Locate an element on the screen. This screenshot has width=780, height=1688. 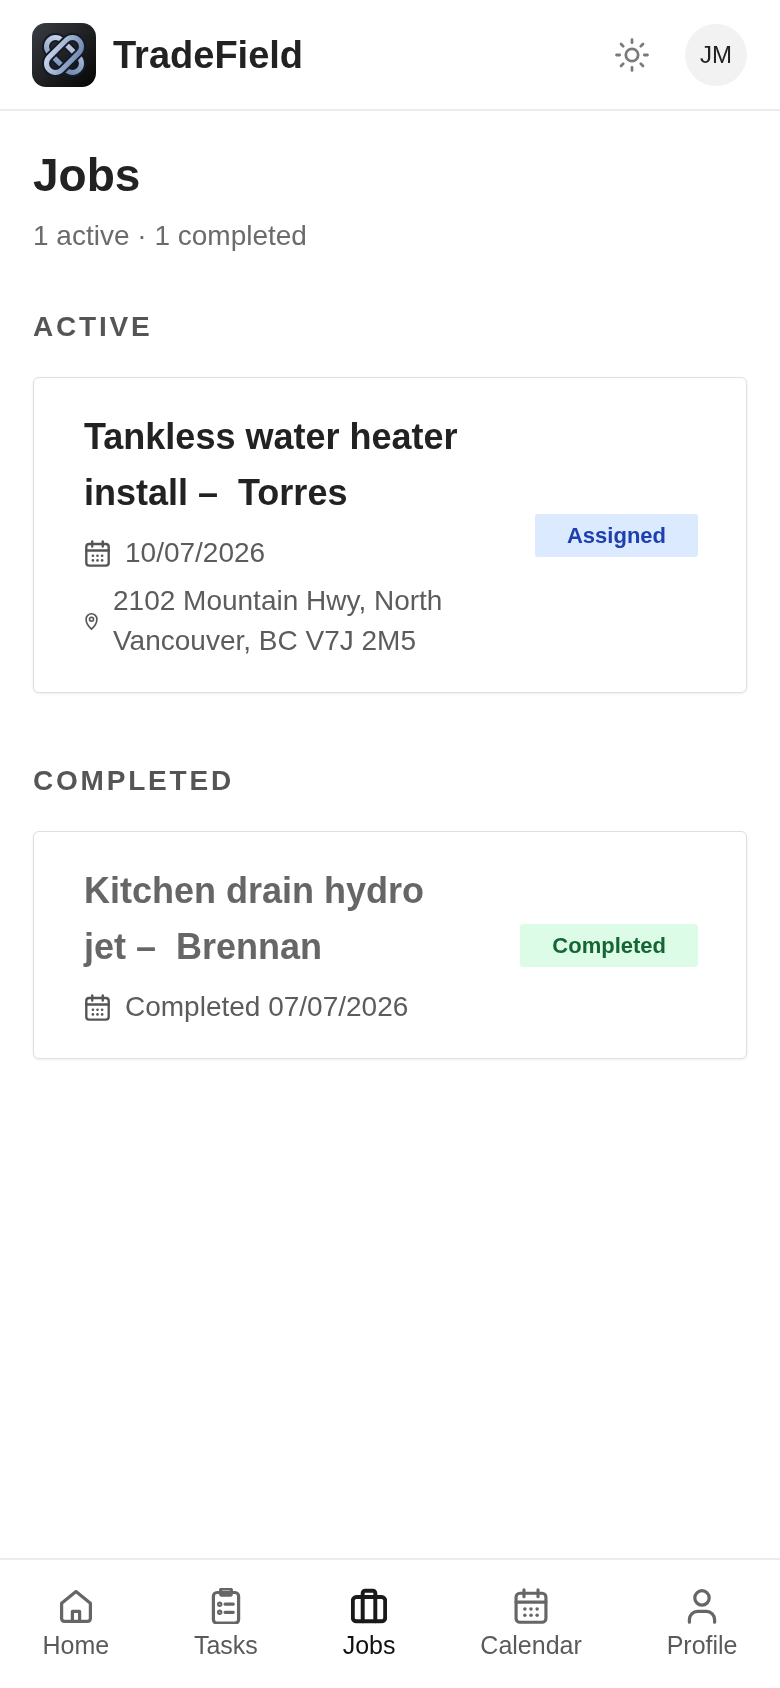
location-pin-icon is located at coordinates (91, 621).